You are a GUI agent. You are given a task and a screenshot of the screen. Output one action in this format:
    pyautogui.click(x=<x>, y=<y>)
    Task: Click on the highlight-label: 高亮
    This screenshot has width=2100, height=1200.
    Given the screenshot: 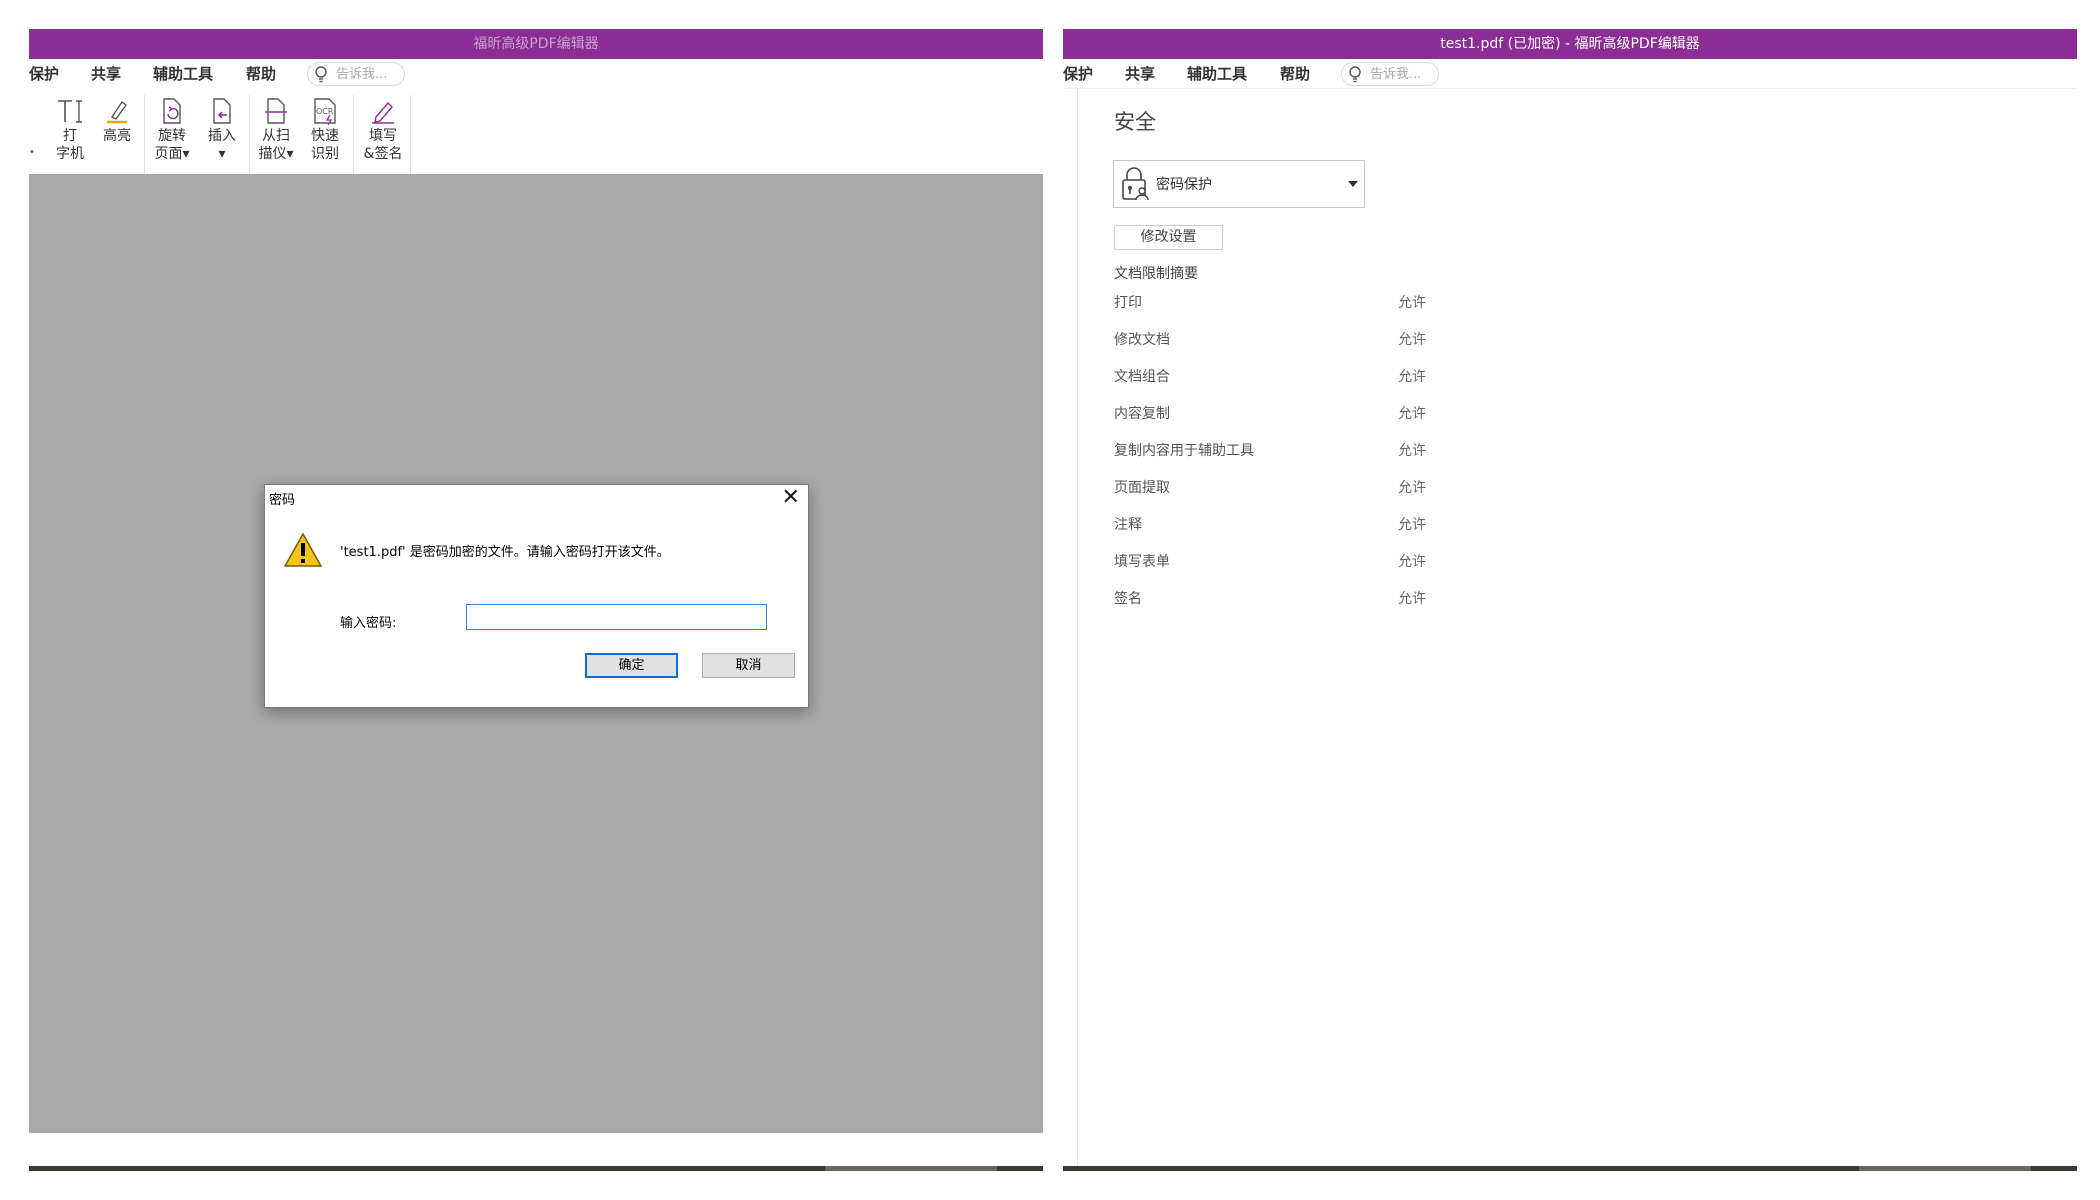 What is the action you would take?
    pyautogui.click(x=117, y=136)
    